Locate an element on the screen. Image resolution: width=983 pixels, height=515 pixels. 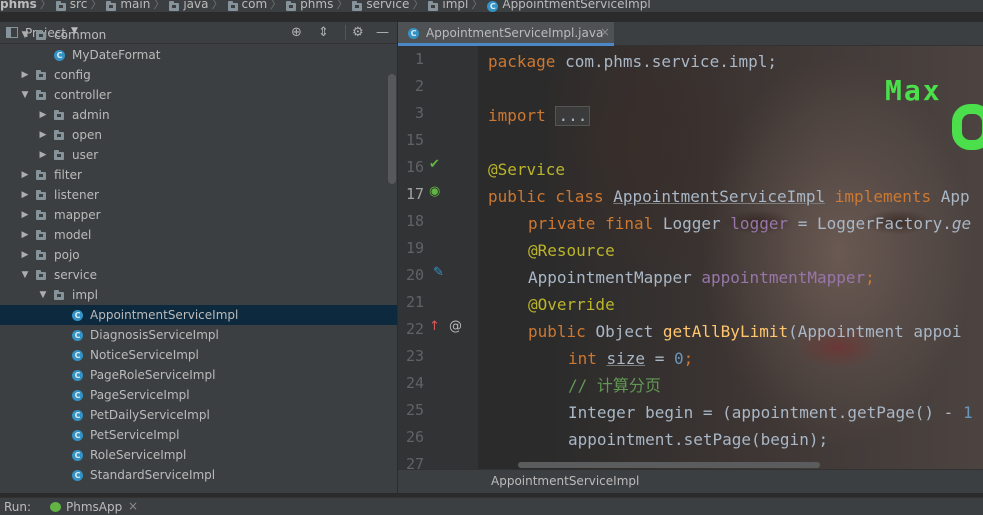
tree-item-class: C PetServiceImpl is located at coordinates (198, 435).